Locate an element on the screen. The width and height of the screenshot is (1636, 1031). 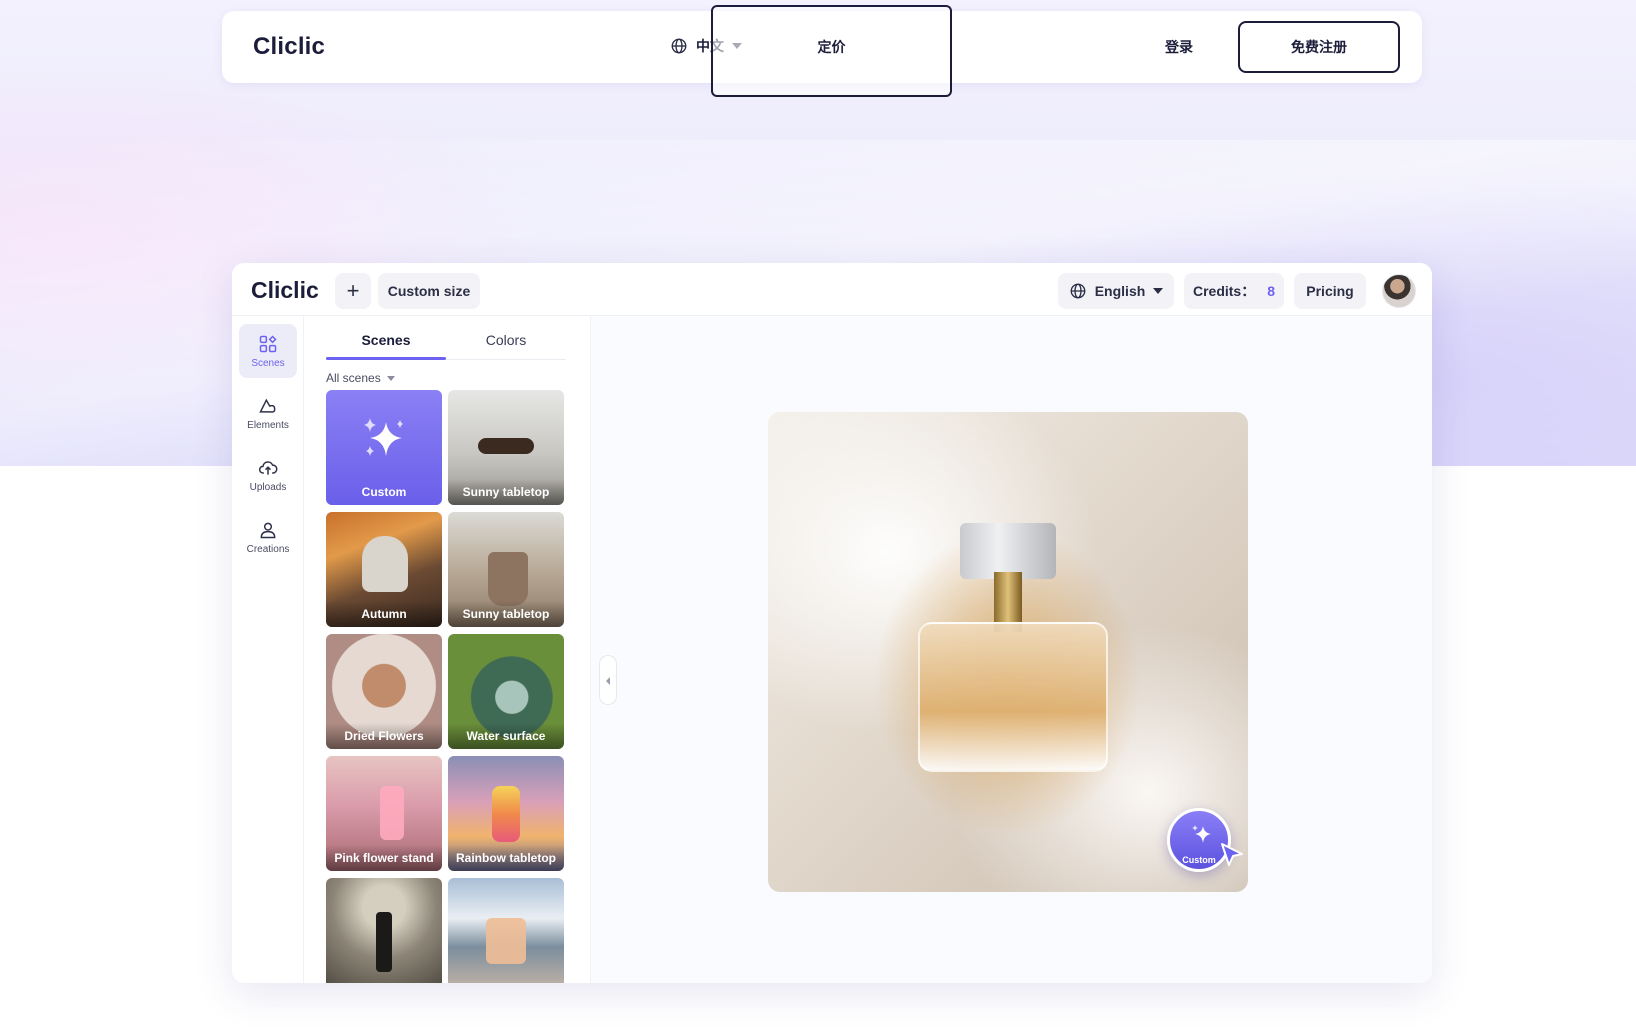
credits-label: Credits： is located at coordinates (1224, 291).